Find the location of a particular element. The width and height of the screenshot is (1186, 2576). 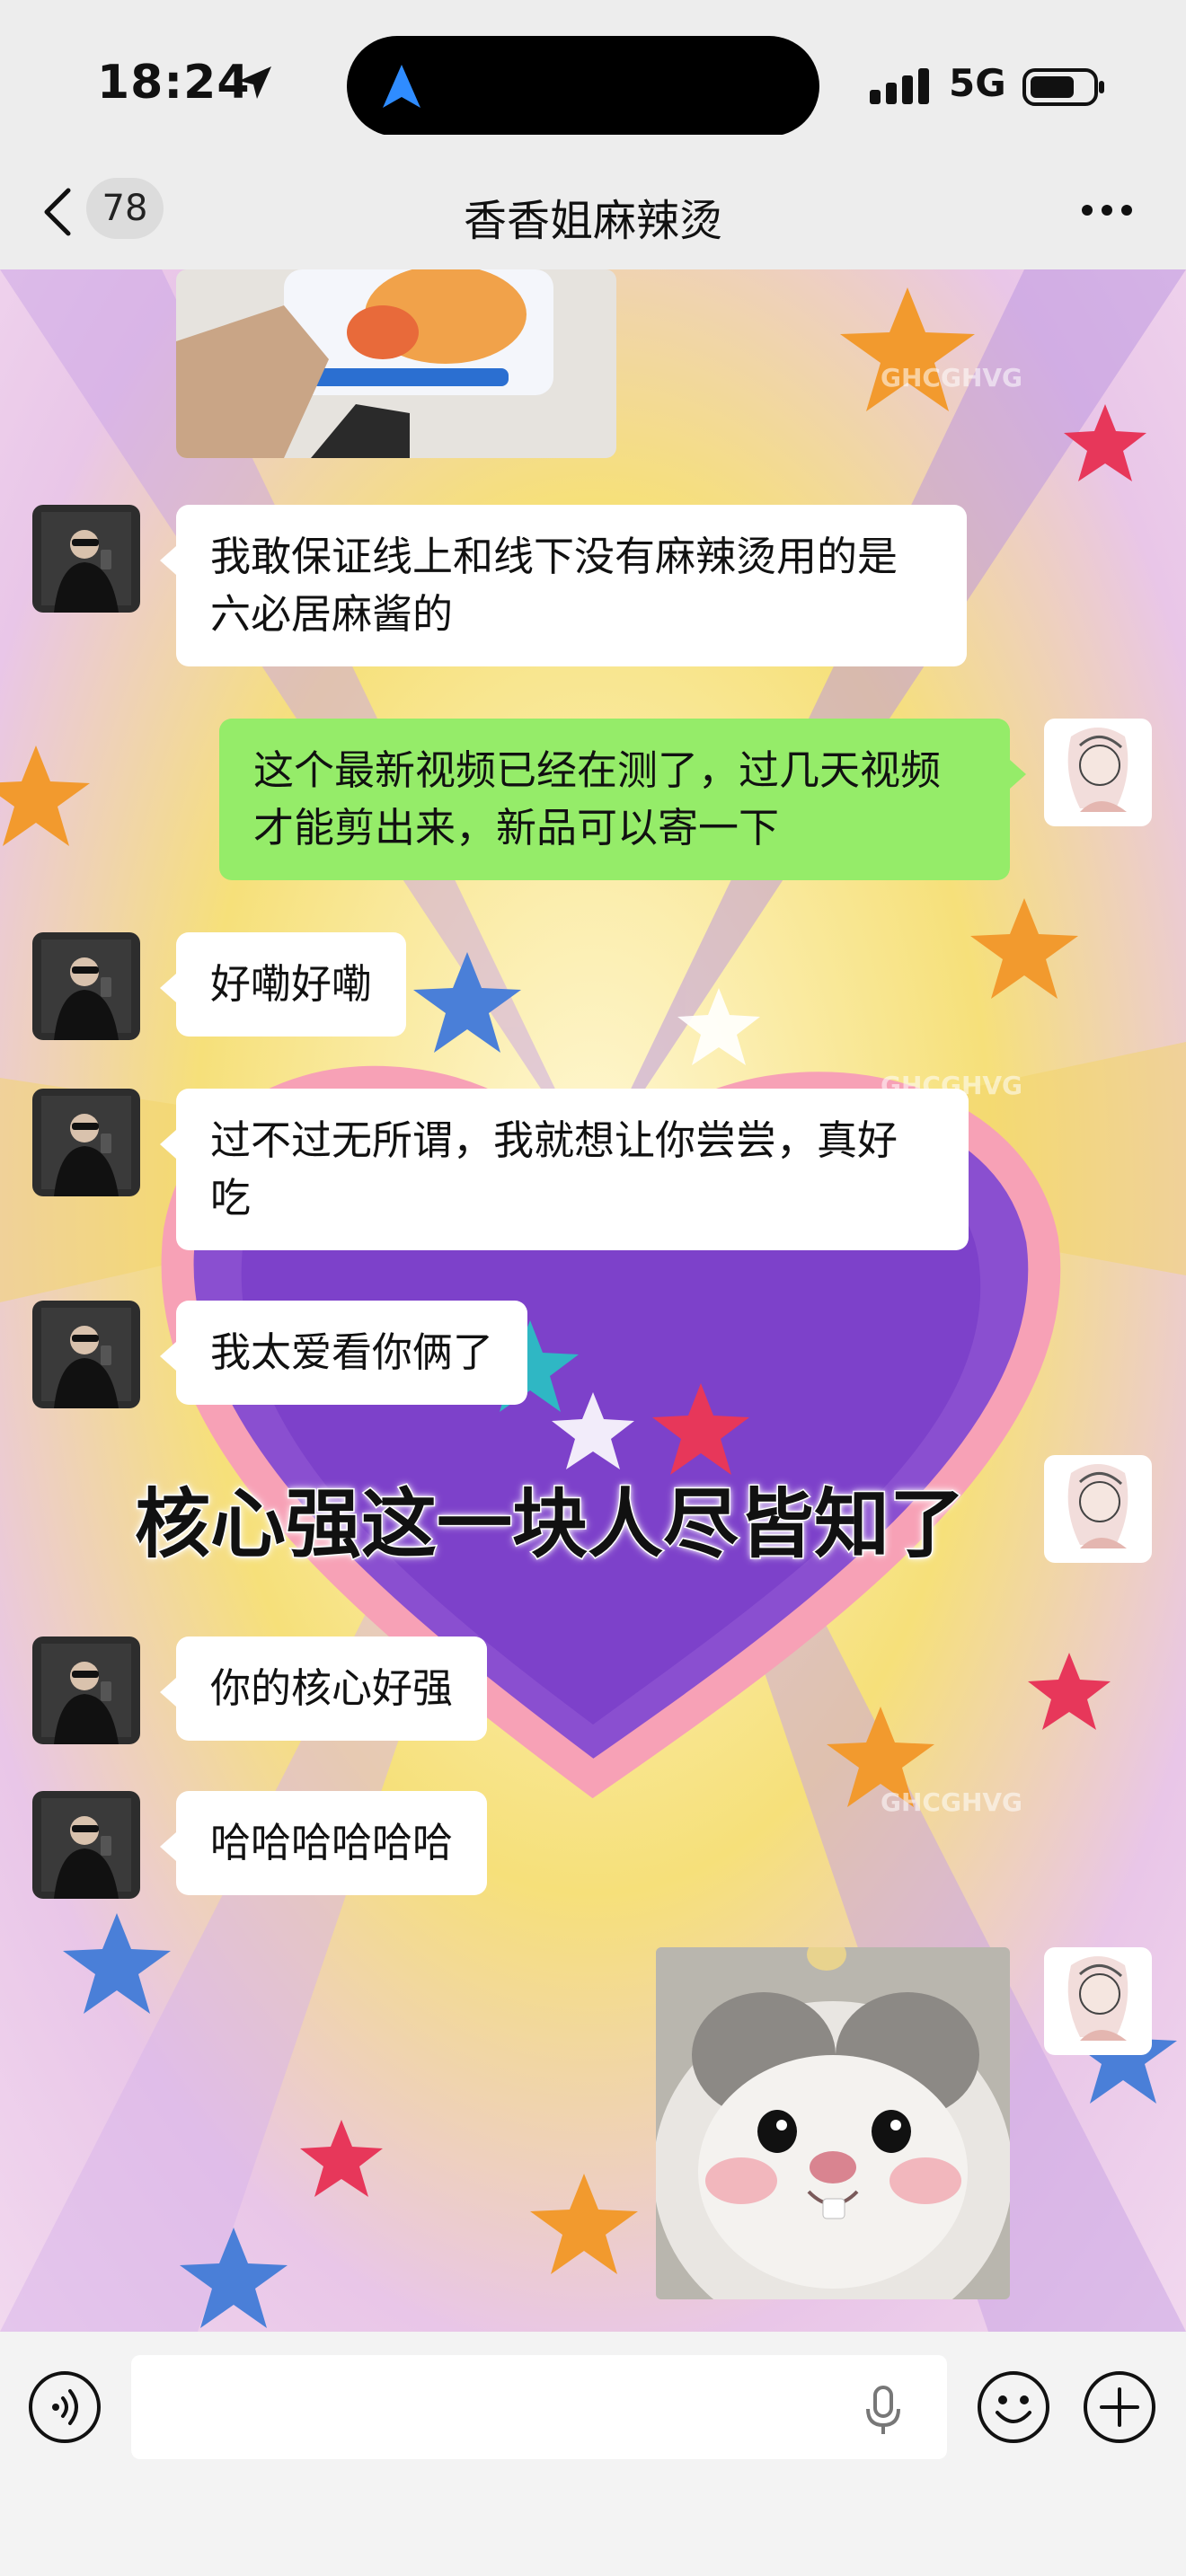

message-bubble-incoming: 我太爱看你俩了 is located at coordinates (343, 1353).